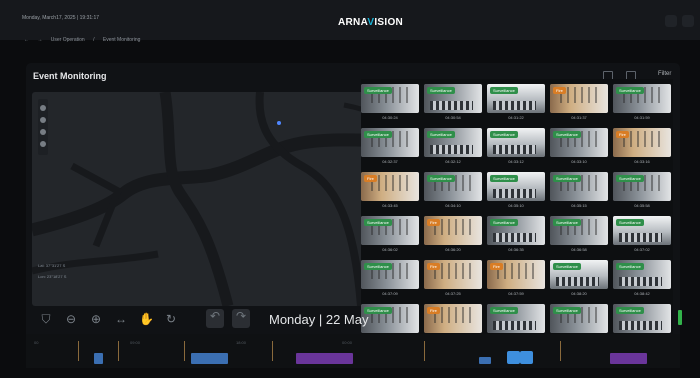 The image size is (700, 378). I want to click on event-thumbnail: Surveillance 04:32:37, so click(390, 148).